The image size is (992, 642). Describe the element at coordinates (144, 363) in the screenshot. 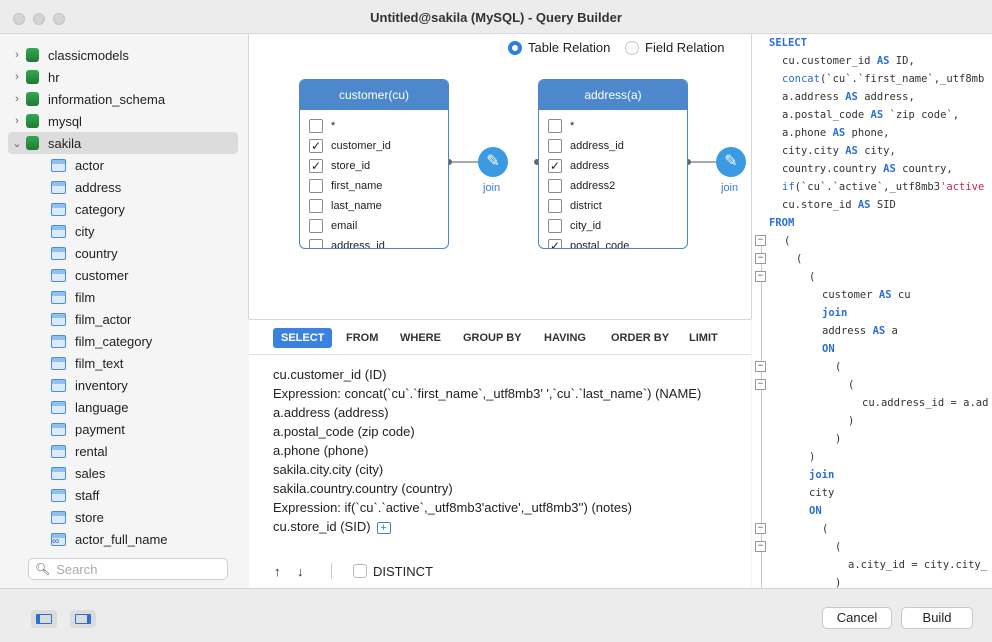

I see `tree-table-item: film_text` at that location.